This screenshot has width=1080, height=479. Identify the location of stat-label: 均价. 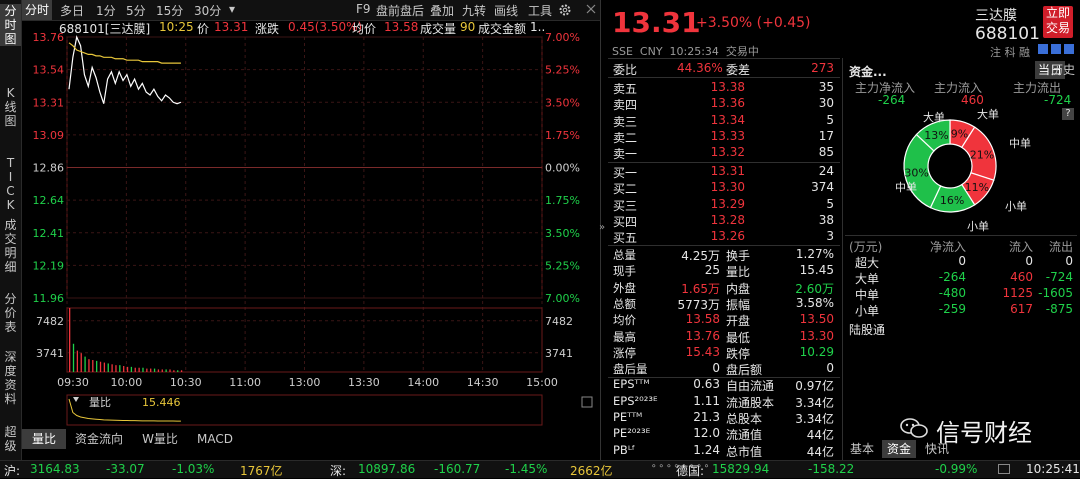
(624, 320).